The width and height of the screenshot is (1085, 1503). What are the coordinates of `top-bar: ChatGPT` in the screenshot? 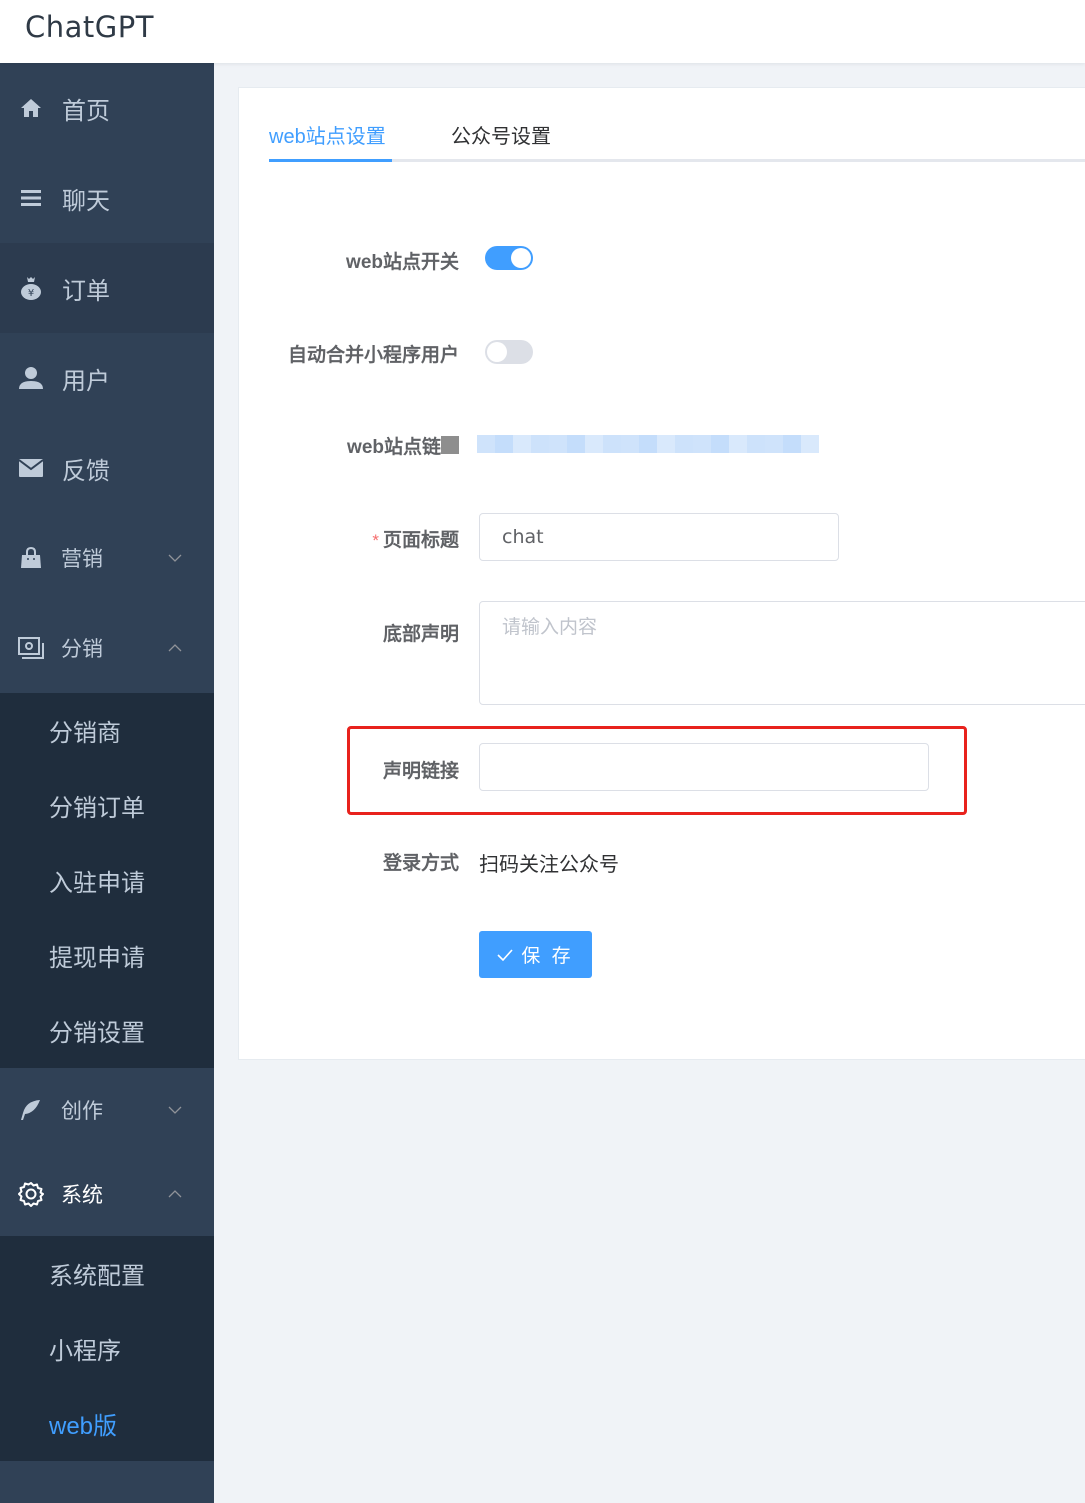 It's located at (542, 31).